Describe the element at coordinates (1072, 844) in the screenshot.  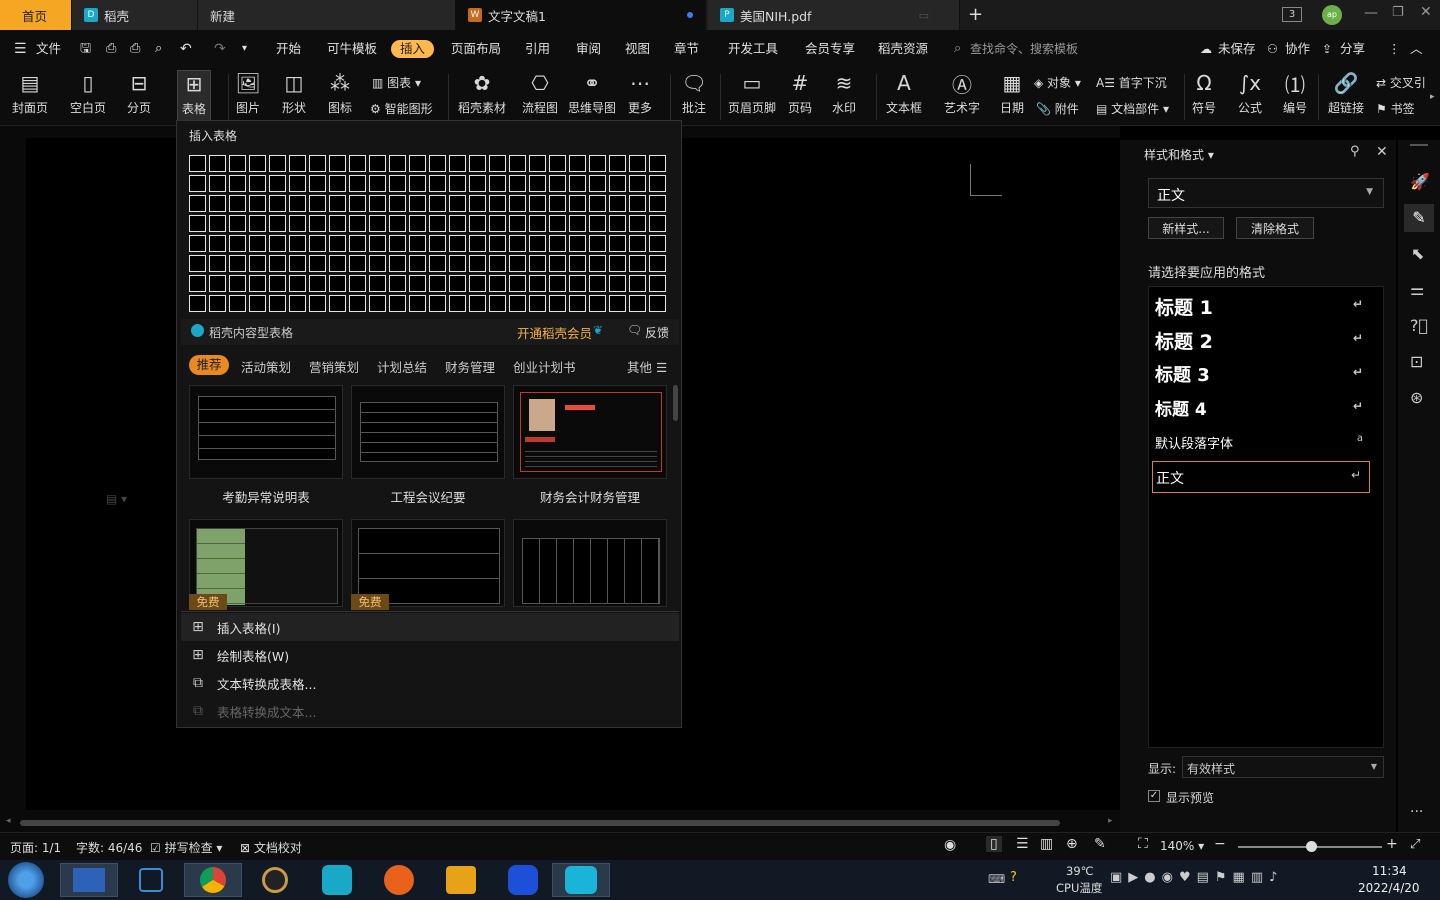
I see `web-view-icon: ⊕` at that location.